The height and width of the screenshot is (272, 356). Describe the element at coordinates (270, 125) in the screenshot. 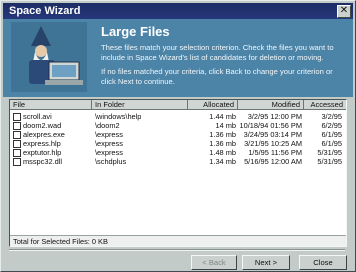

I see `modified-date: 10/18/94 01:56 PM` at that location.